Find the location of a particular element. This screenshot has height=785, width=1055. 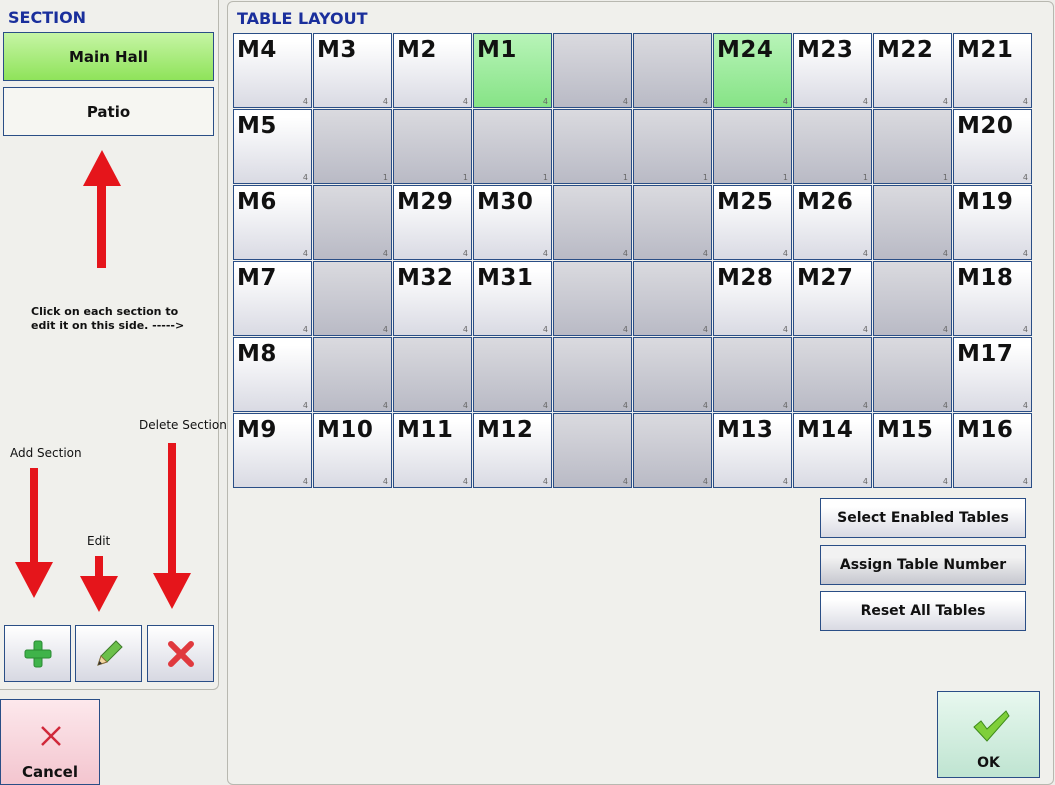

table-tile-m32: M32 4 is located at coordinates (432, 298).